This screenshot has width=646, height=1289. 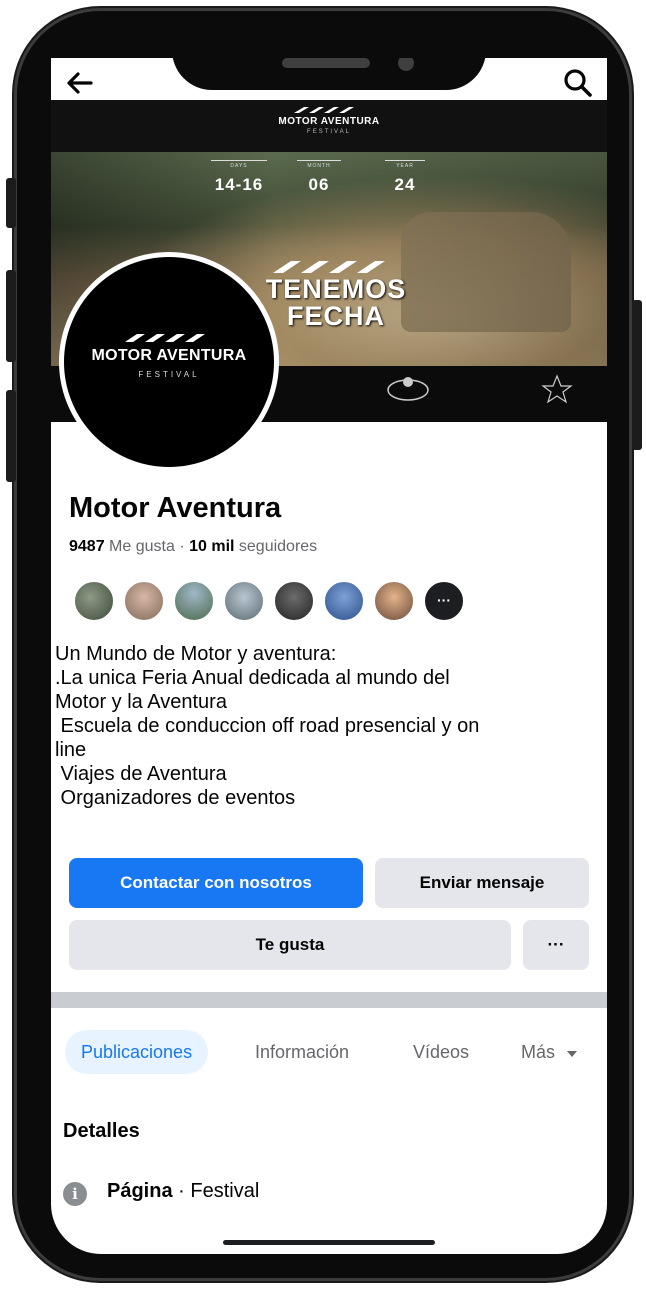 I want to click on cover-brand-name: MOTOR AVENTURA, so click(x=329, y=121).